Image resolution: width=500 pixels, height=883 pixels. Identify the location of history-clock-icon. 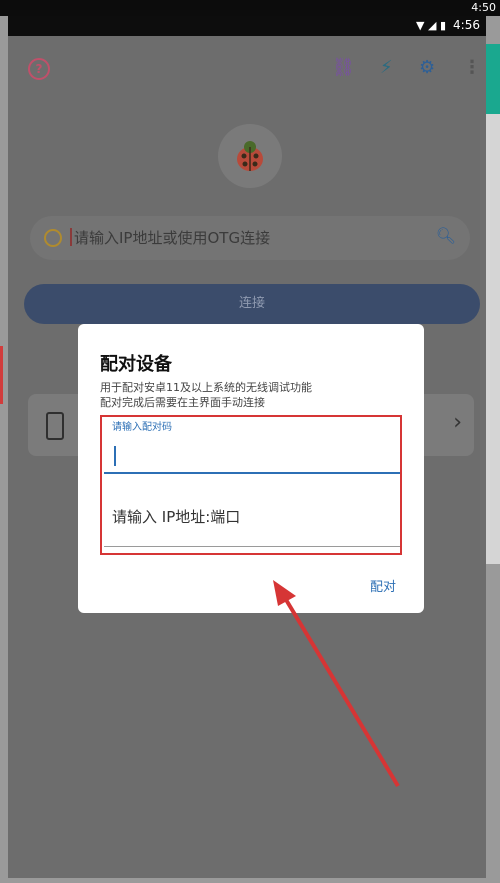
(53, 238).